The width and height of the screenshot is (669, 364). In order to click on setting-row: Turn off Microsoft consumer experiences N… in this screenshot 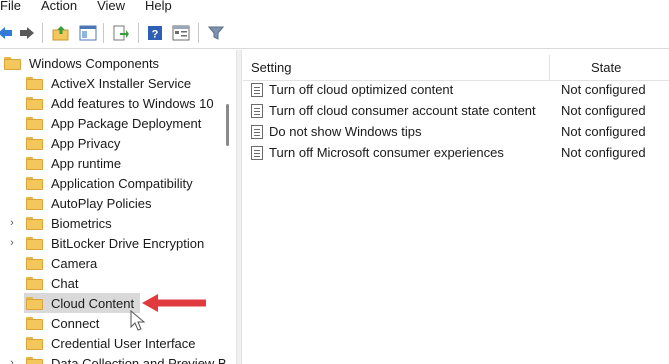, I will do `click(456, 153)`.